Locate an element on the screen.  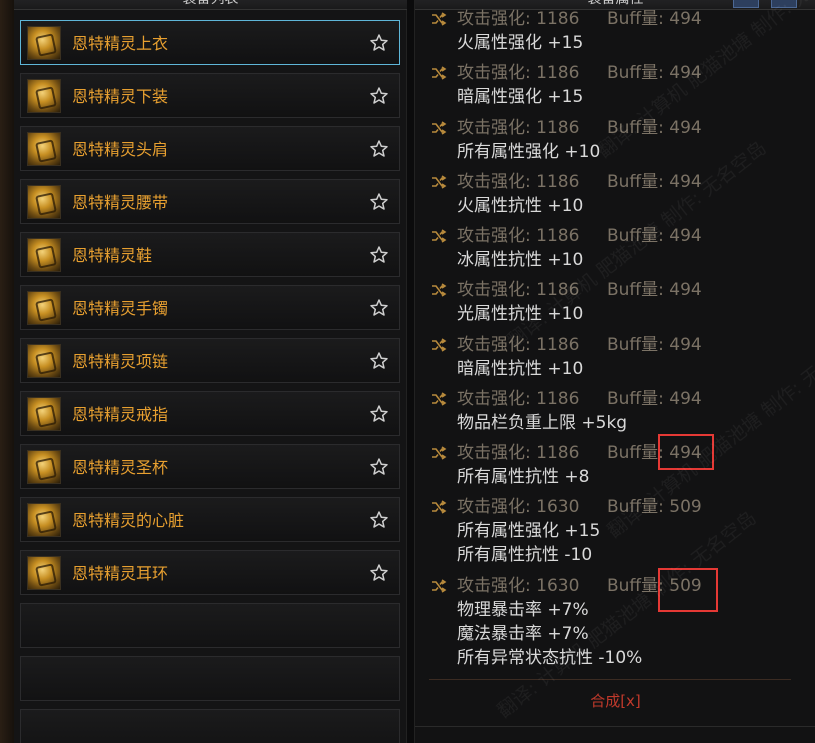
buff-amount: Buff量: 509 is located at coordinates (654, 507).